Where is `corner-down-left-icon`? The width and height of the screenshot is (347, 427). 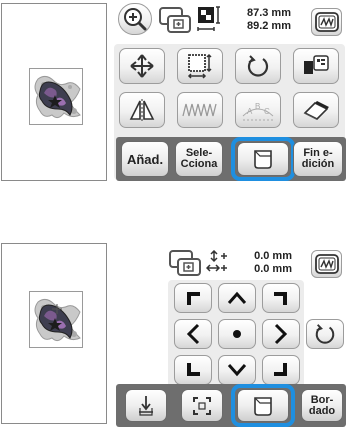
corner-down-left-icon is located at coordinates (193, 369).